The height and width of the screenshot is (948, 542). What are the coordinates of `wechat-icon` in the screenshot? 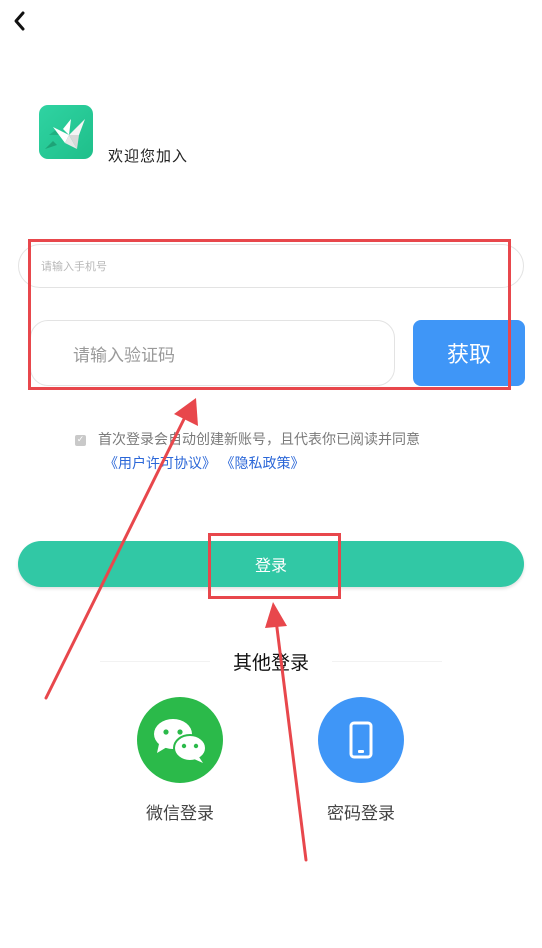 It's located at (180, 741).